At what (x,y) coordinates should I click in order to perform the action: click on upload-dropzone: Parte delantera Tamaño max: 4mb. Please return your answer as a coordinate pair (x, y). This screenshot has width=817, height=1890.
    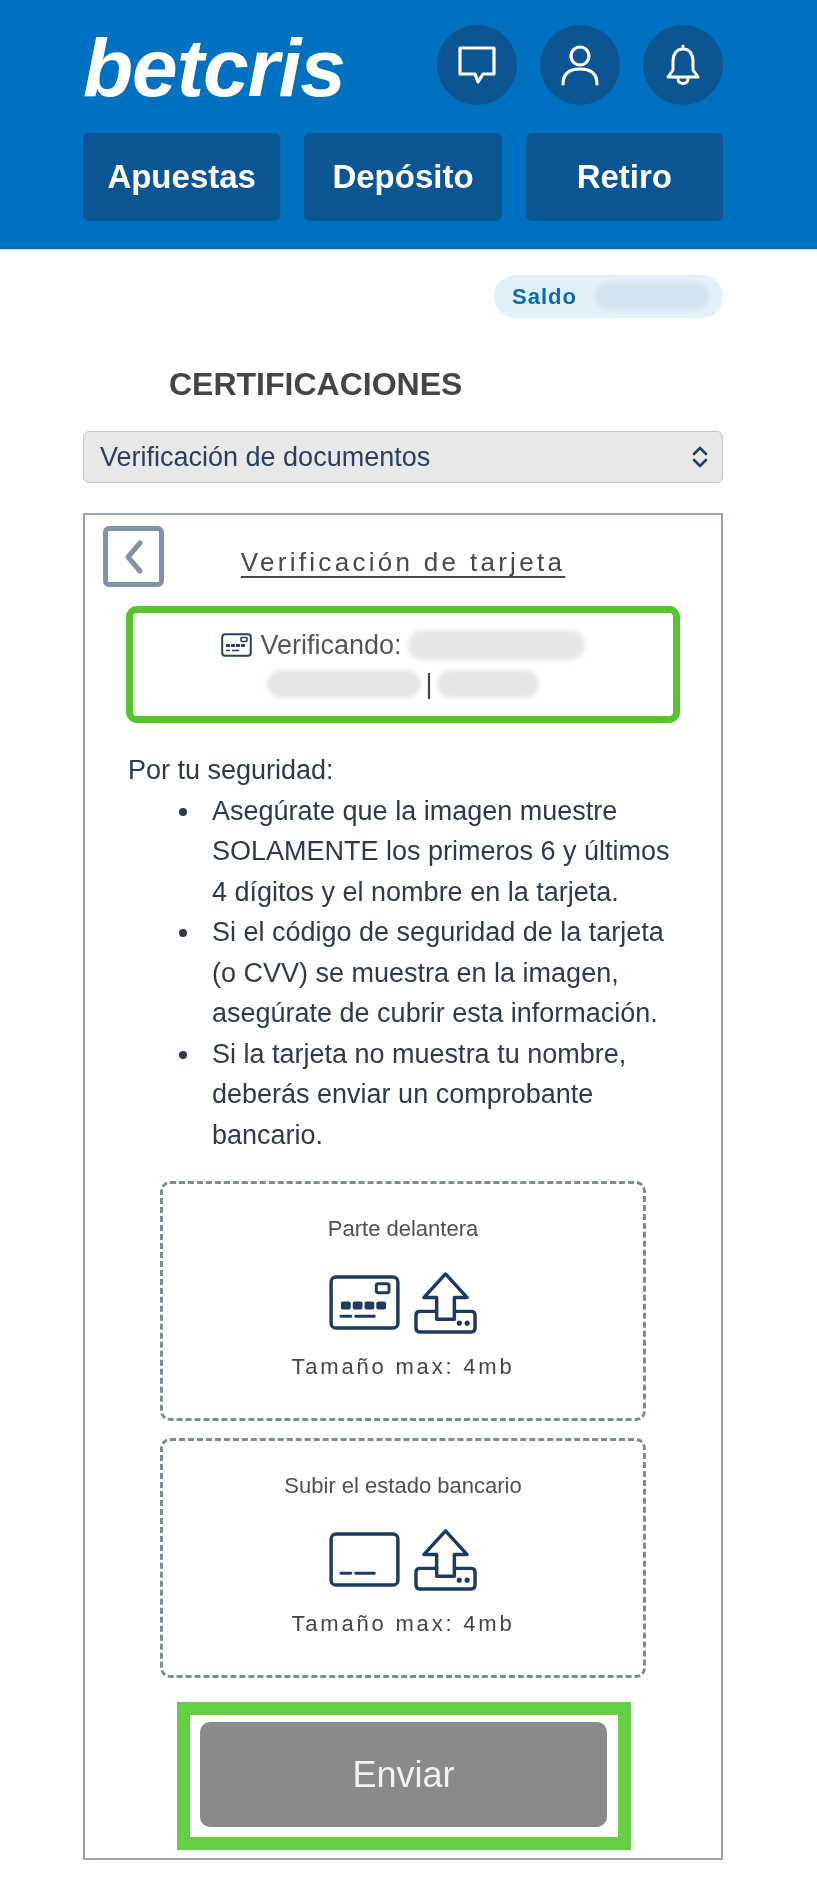
    Looking at the image, I should click on (403, 1301).